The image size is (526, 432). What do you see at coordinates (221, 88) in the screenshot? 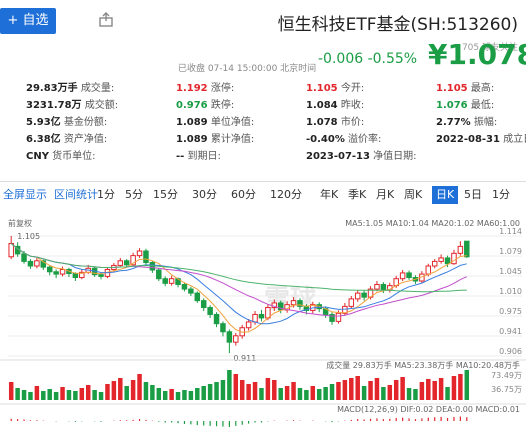
I see `stat-label: 涨停:` at bounding box center [221, 88].